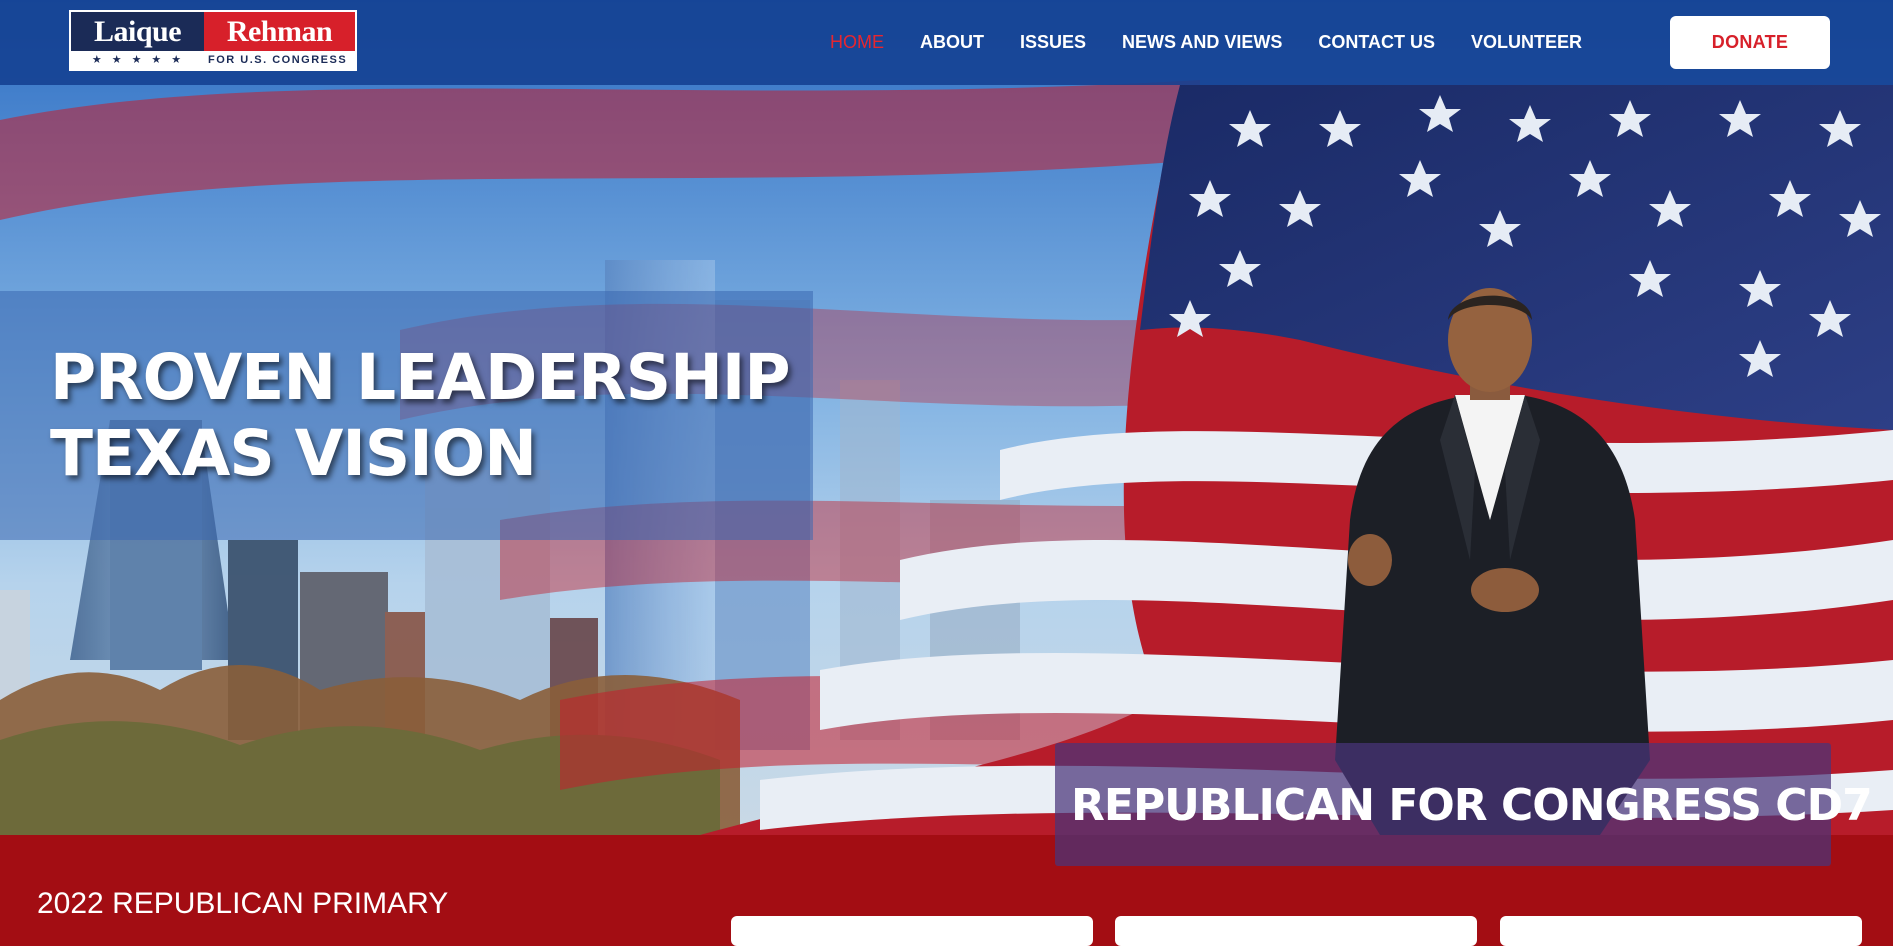 The width and height of the screenshot is (1893, 946). I want to click on headline-line-2: TEXAS VISION, so click(293, 453).